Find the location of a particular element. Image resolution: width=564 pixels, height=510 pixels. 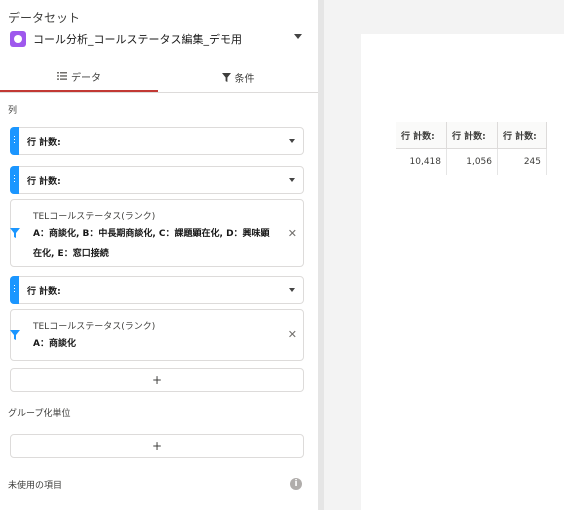

add-column-button: + is located at coordinates (157, 380).